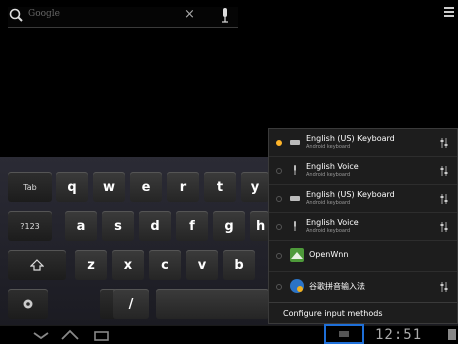 The height and width of the screenshot is (344, 458). Describe the element at coordinates (91, 265) in the screenshot. I see `key-z: z` at that location.